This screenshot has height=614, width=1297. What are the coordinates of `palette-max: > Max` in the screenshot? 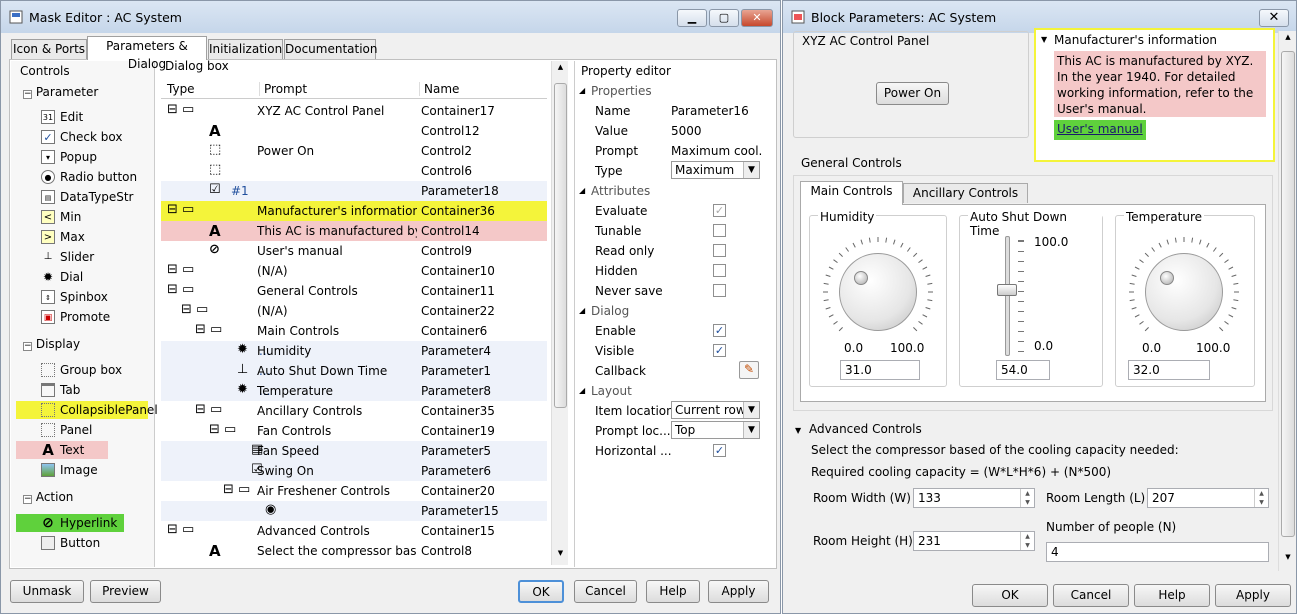 It's located at (63, 237).